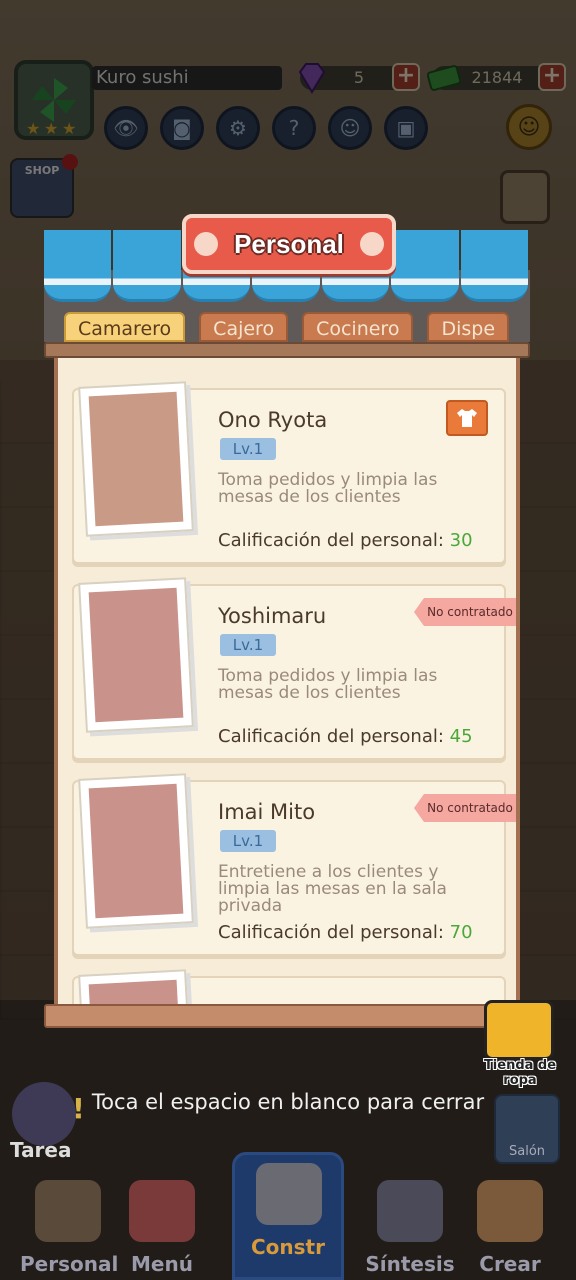  Describe the element at coordinates (520, 1073) in the screenshot. I see `clothing-shop-label: Tienda de ropa` at that location.